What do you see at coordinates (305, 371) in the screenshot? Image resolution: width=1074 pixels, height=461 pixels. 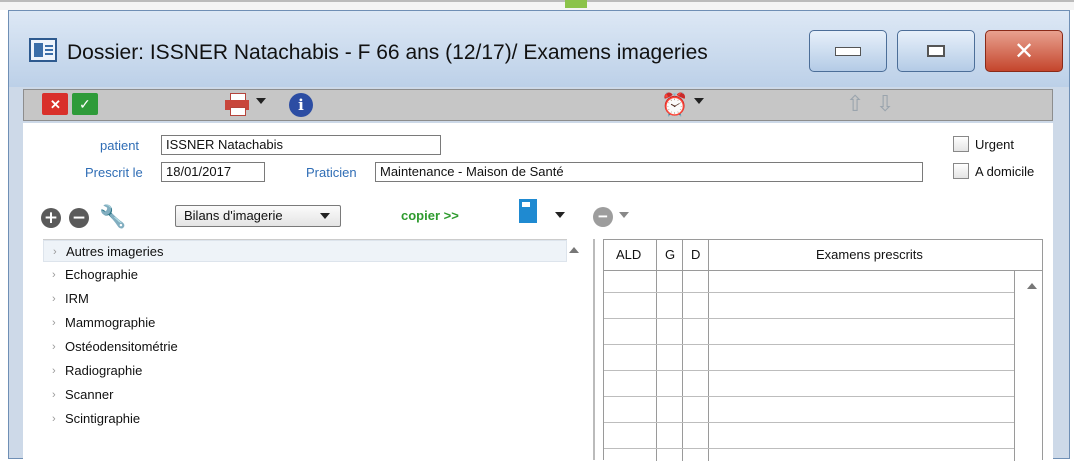 I see `tree-item: › Radiographie` at bounding box center [305, 371].